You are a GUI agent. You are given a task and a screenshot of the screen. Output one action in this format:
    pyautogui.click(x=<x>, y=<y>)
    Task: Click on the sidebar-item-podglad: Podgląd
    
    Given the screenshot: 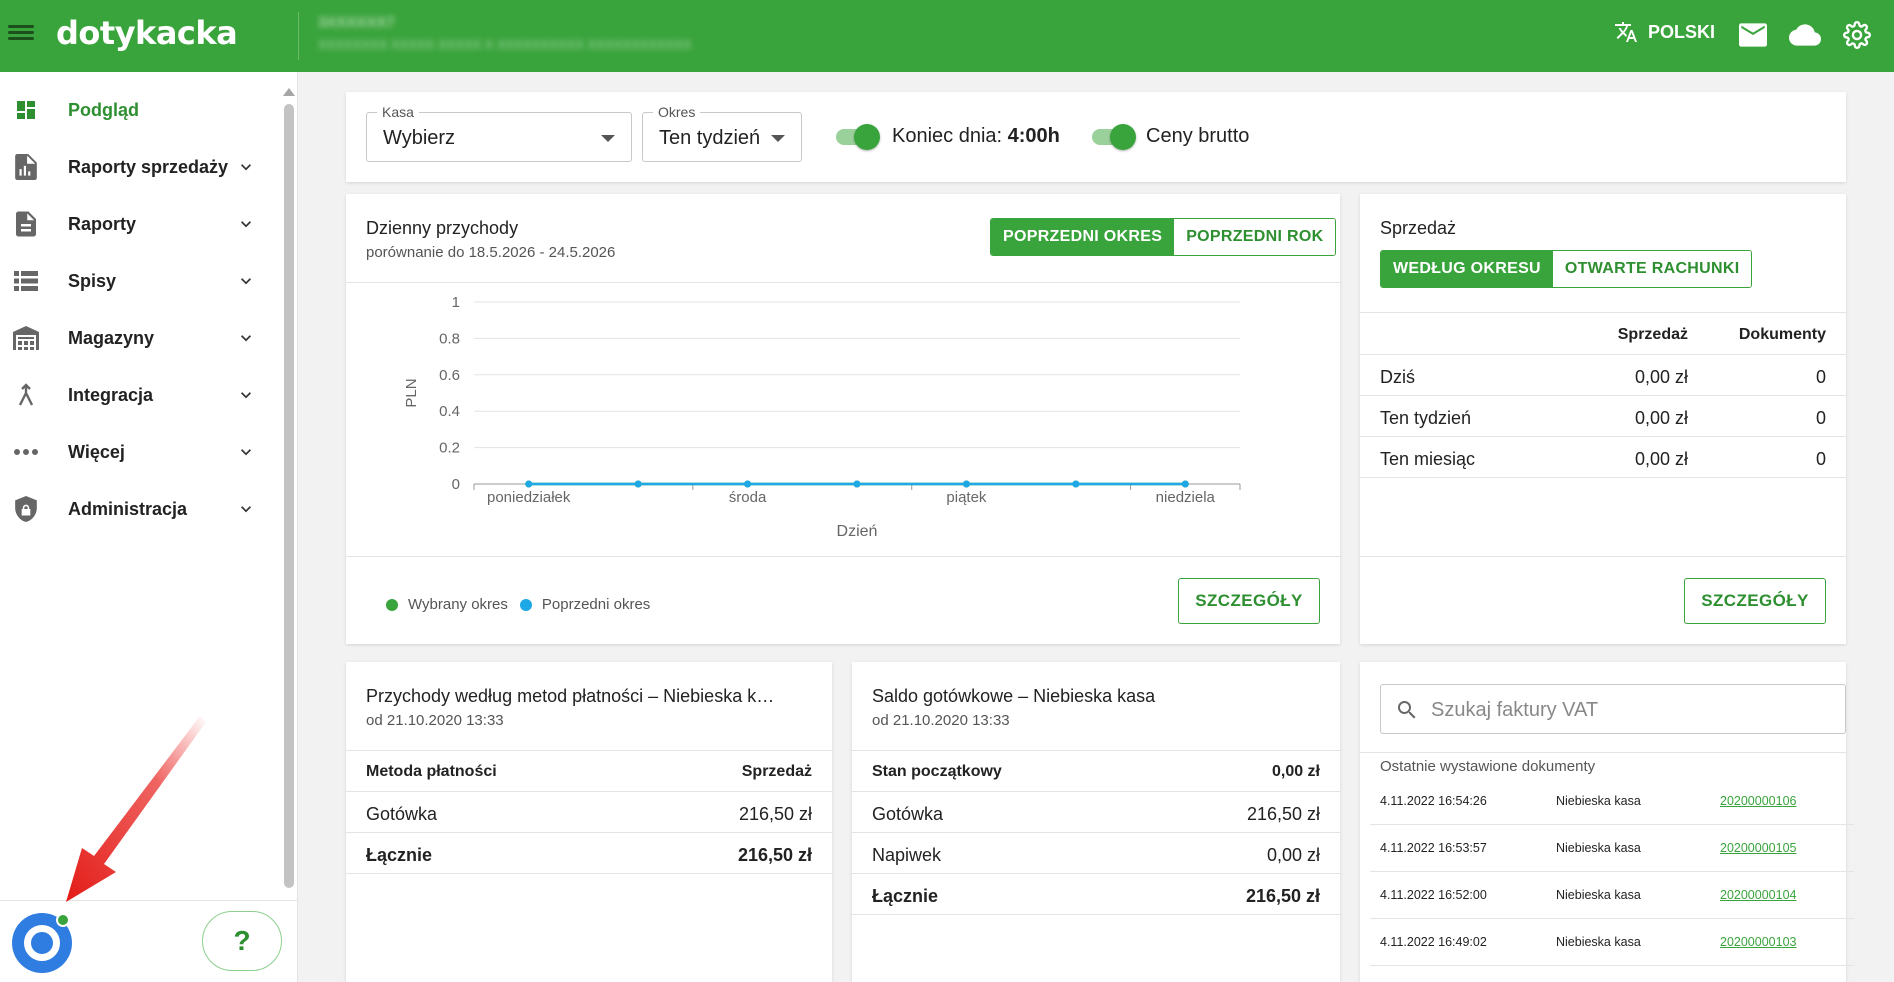 What is the action you would take?
    pyautogui.click(x=135, y=110)
    